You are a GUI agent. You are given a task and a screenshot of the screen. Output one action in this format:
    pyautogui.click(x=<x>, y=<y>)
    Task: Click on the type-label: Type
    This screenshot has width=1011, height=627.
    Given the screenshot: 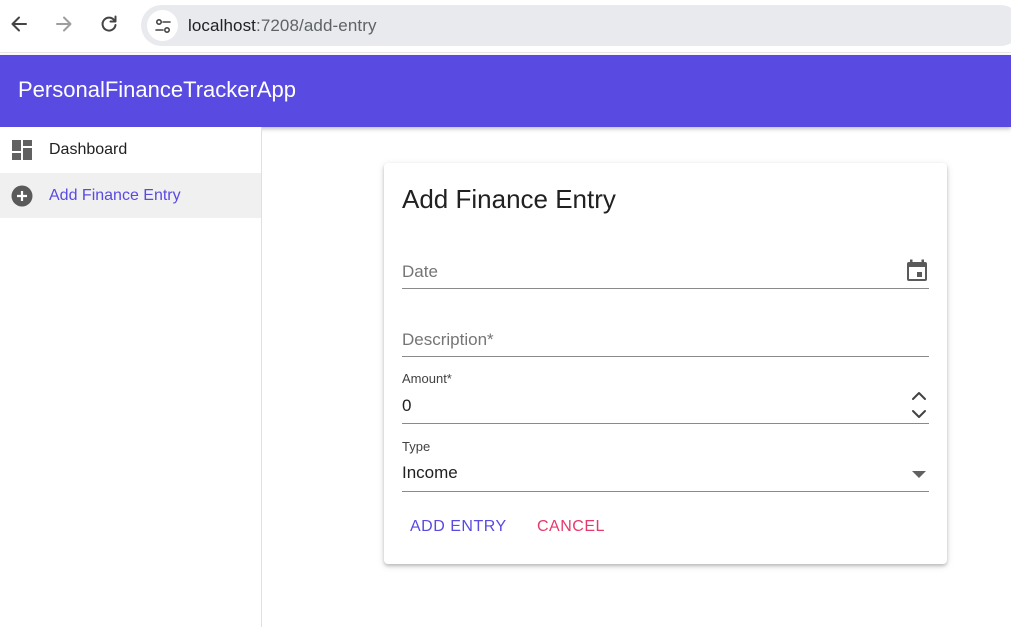 What is the action you would take?
    pyautogui.click(x=416, y=446)
    